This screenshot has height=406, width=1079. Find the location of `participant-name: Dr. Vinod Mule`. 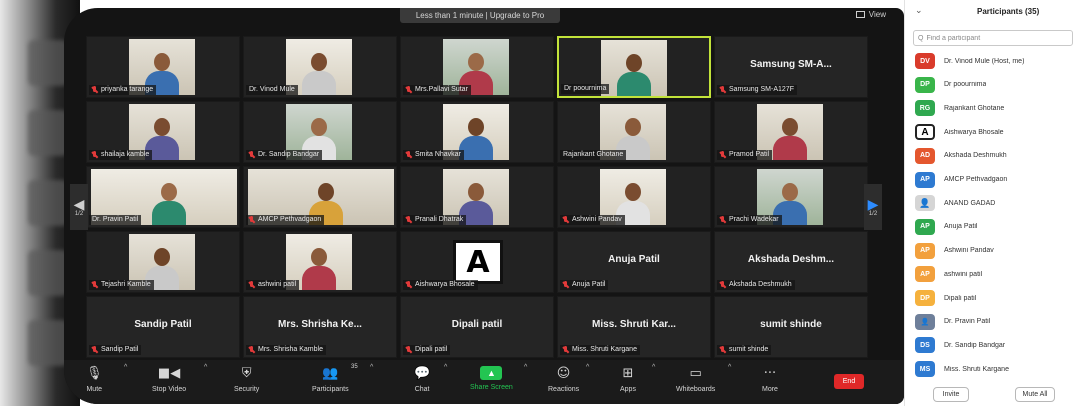

participant-name: Dr. Vinod Mule is located at coordinates (272, 89).